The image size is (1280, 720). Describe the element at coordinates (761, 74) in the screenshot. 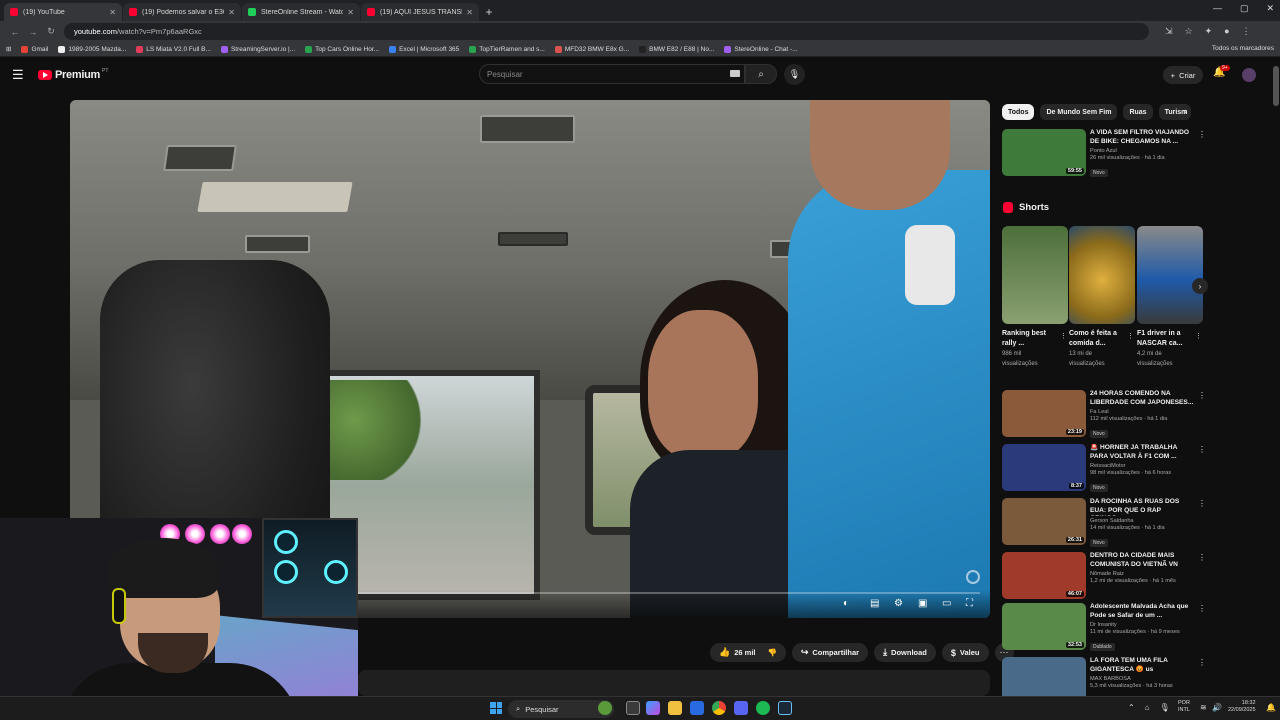

I see `search-button: ⌕` at that location.